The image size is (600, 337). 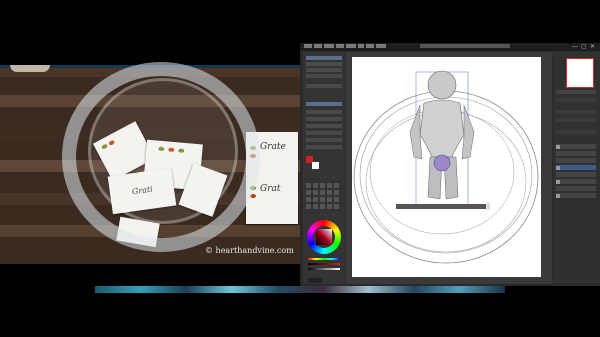 I want to click on note-text-2: Grat, so click(x=270, y=189).